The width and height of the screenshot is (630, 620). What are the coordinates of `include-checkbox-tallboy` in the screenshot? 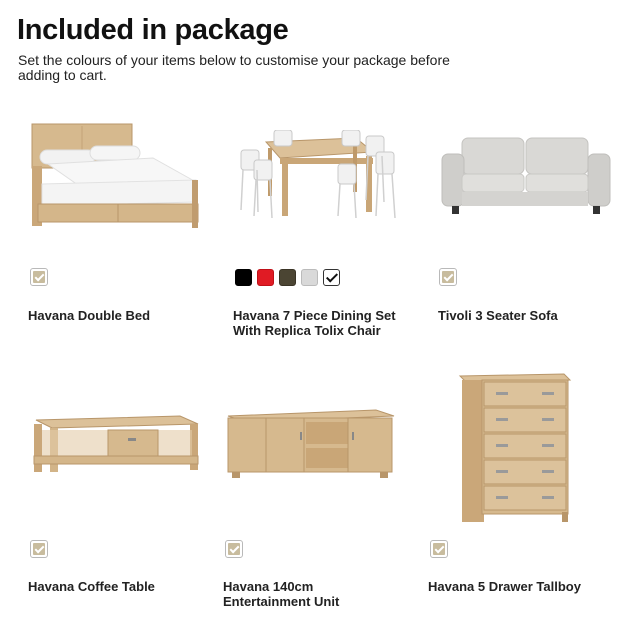 It's located at (439, 549).